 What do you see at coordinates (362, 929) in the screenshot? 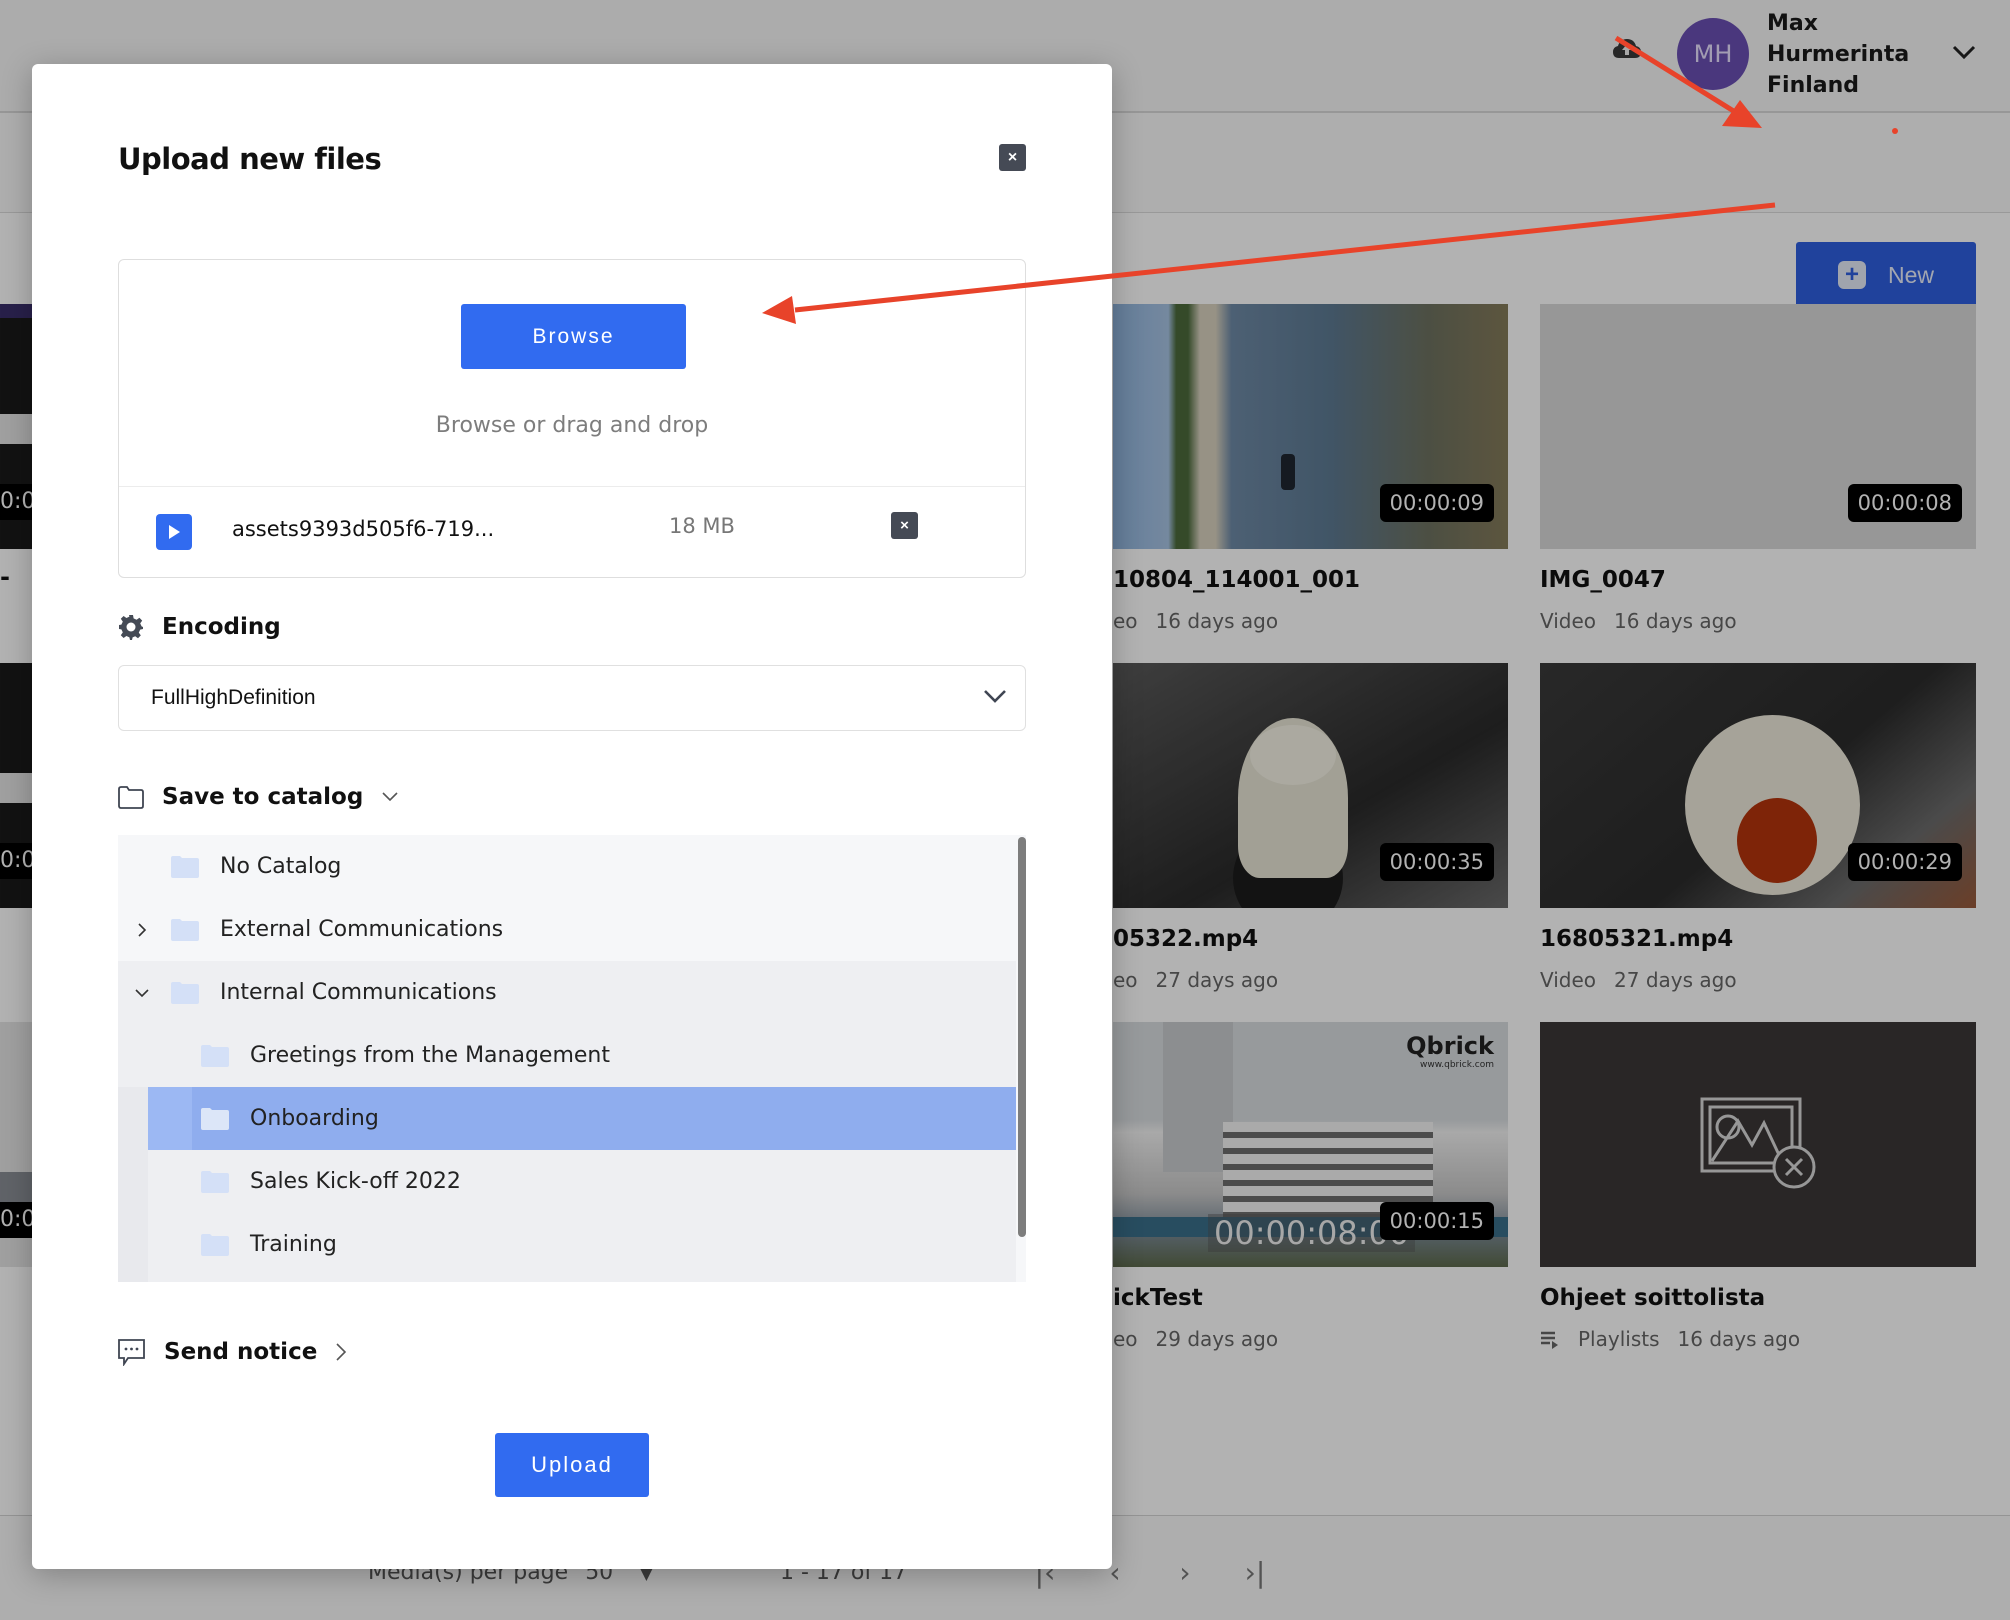
I see `catalog-item-label: External Communications` at bounding box center [362, 929].